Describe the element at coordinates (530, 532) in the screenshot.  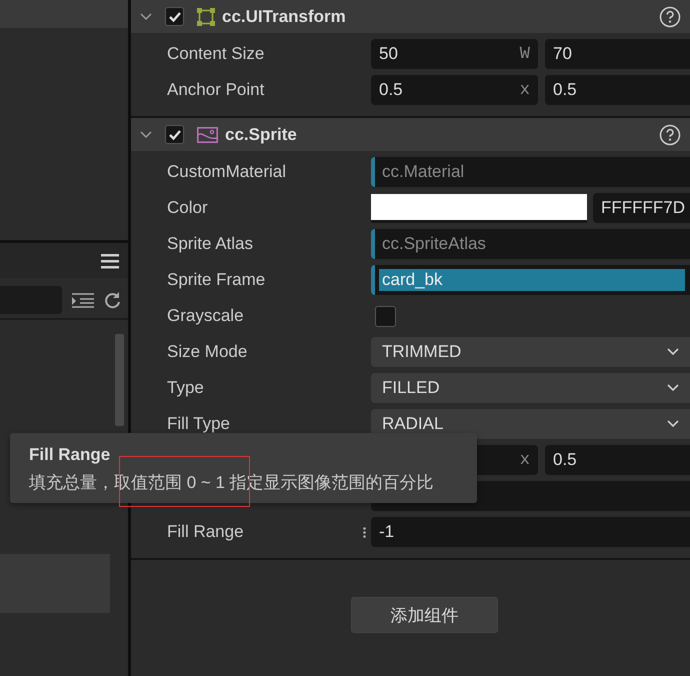
I see `number-field: -1` at that location.